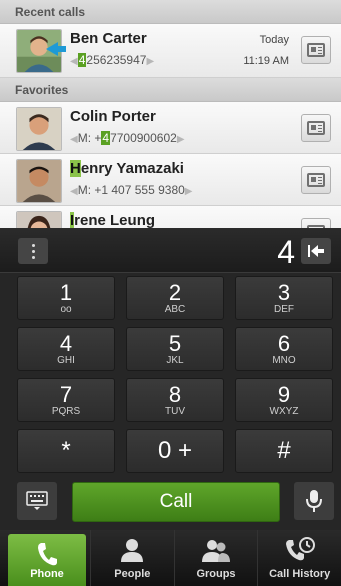 This screenshot has height=586, width=341. What do you see at coordinates (66, 394) in the screenshot?
I see `key-digit: 7` at bounding box center [66, 394].